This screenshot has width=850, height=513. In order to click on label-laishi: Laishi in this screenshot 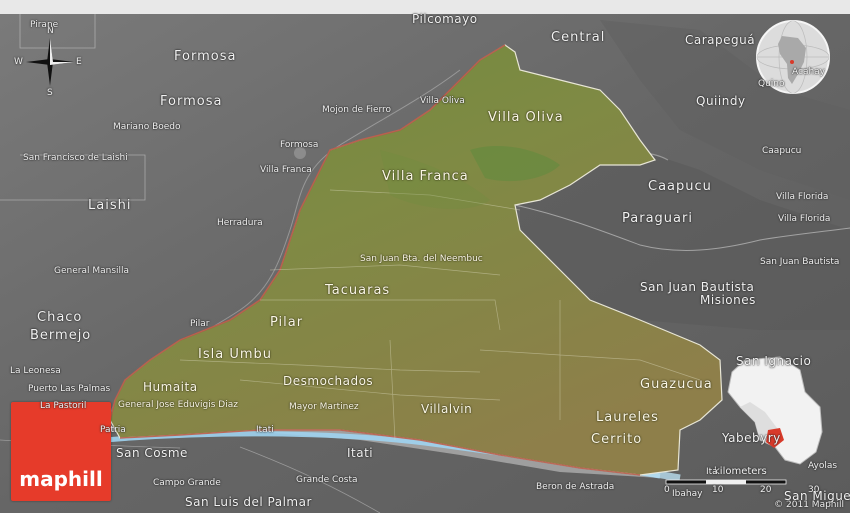, I will do `click(110, 205)`.